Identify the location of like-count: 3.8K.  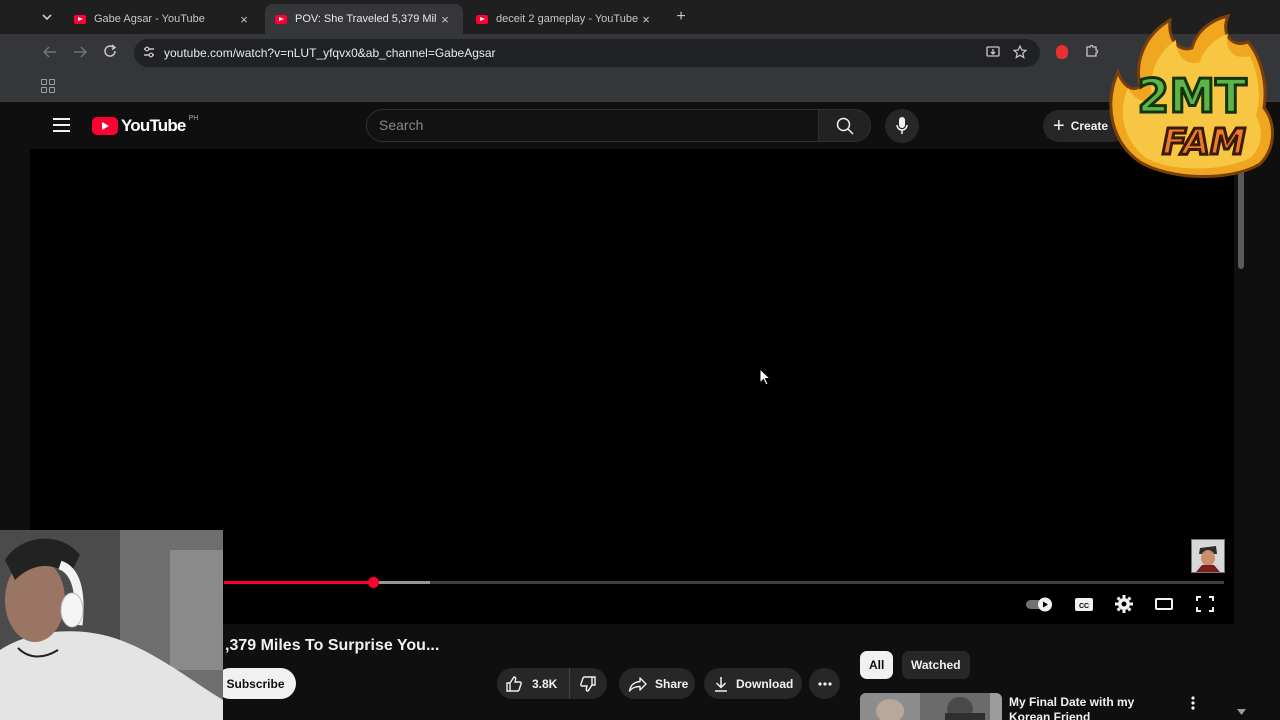
(545, 683).